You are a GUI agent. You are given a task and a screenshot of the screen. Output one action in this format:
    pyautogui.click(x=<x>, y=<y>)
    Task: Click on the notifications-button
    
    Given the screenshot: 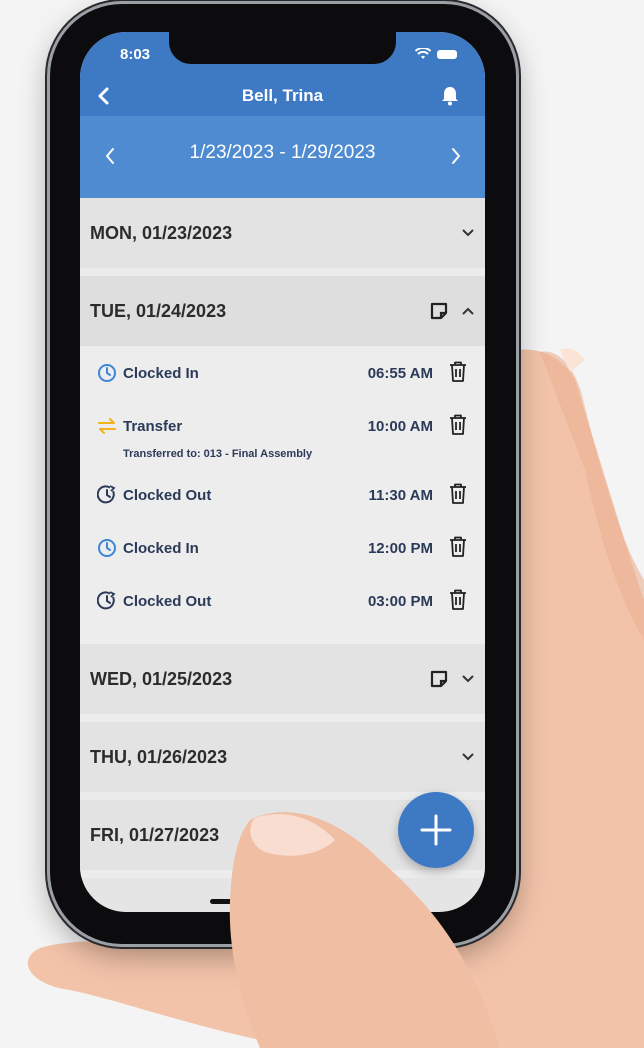 What is the action you would take?
    pyautogui.click(x=450, y=96)
    